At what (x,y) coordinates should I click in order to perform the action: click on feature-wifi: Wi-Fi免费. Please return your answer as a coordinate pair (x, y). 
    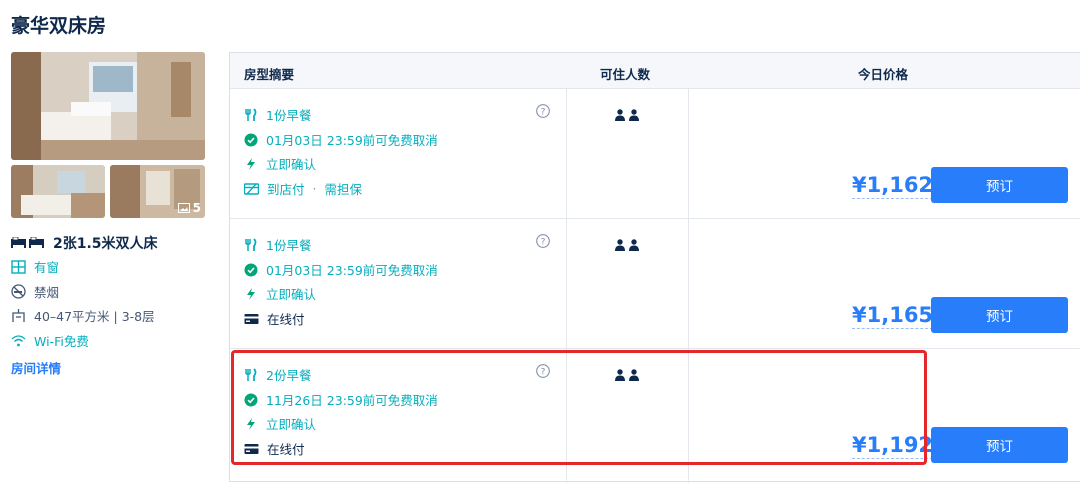
    Looking at the image, I should click on (50, 340).